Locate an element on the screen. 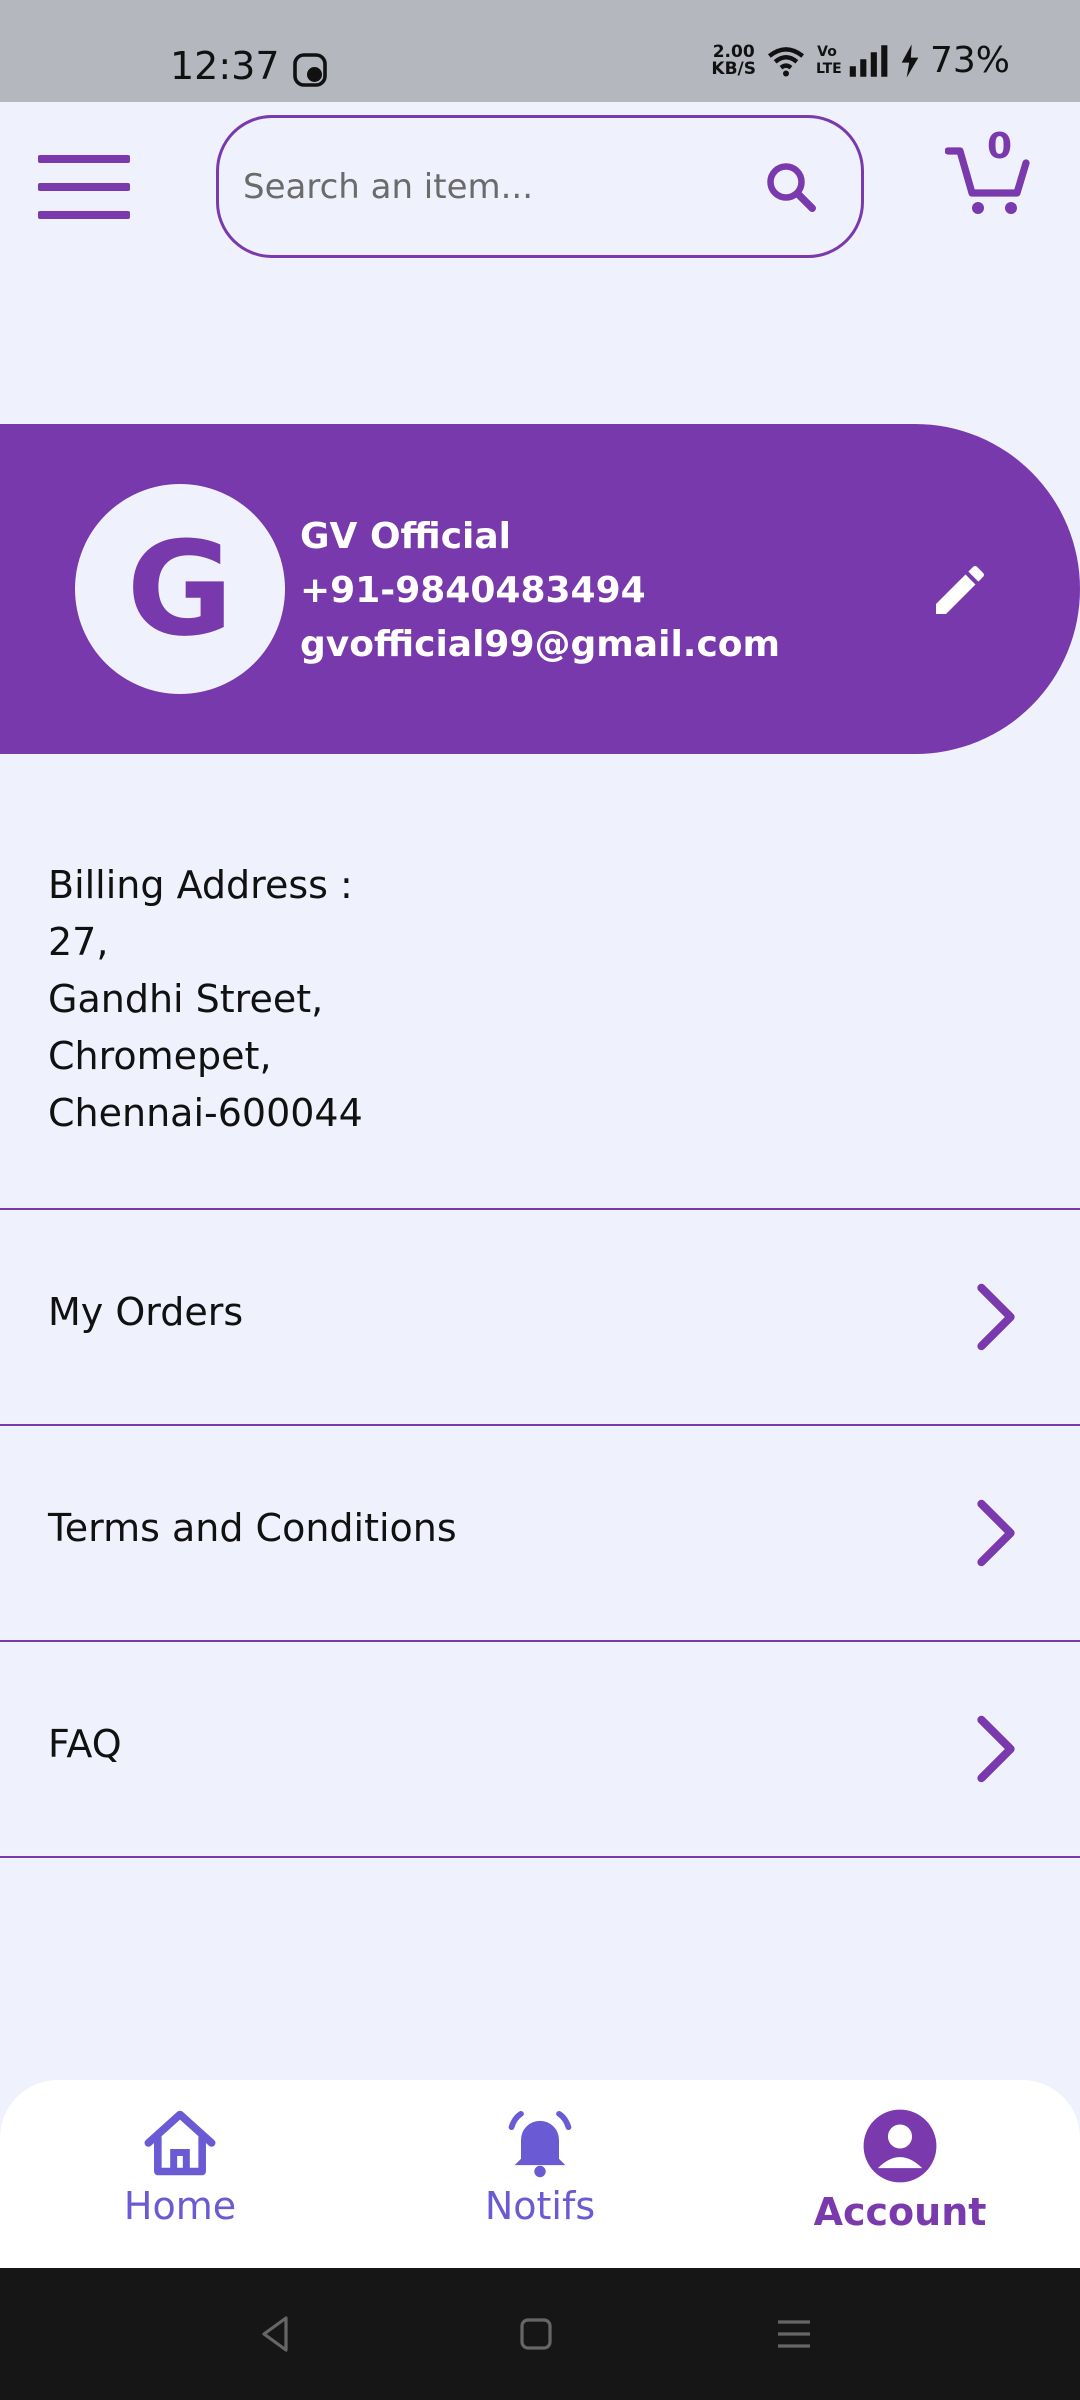 This screenshot has width=1080, height=2400. account-circle-icon is located at coordinates (900, 2146).